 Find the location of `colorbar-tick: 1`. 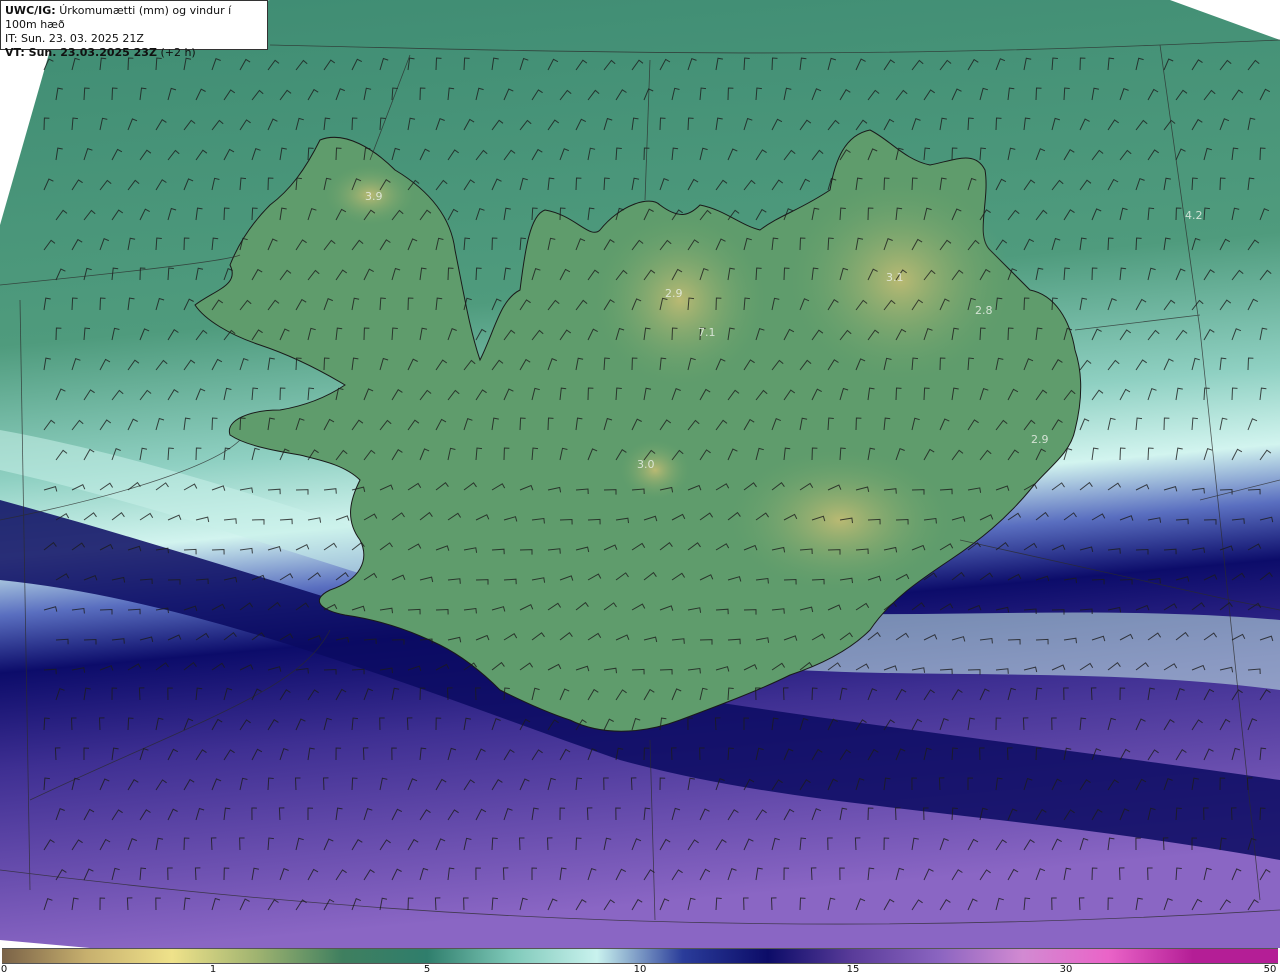

colorbar-tick: 1 is located at coordinates (213, 969).